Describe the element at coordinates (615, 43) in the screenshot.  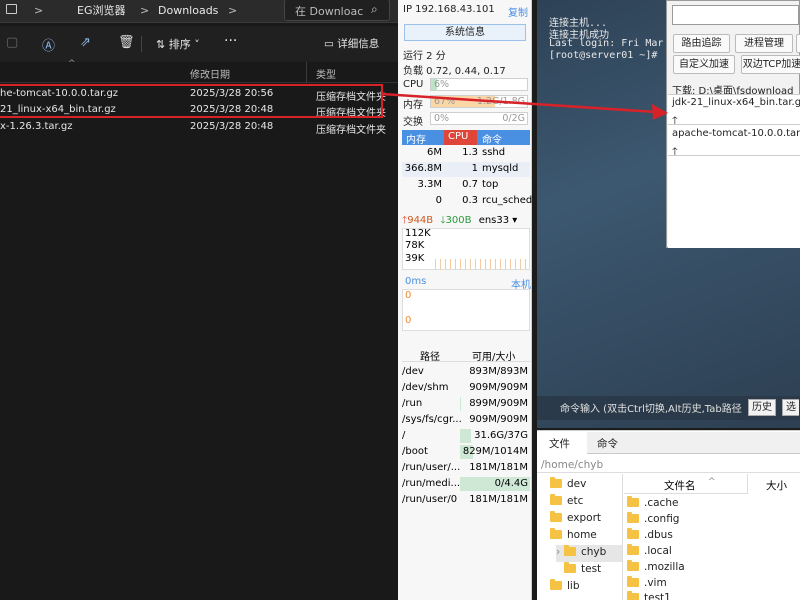
I see `terminal-line: Last login: Fri Mar 28` at that location.